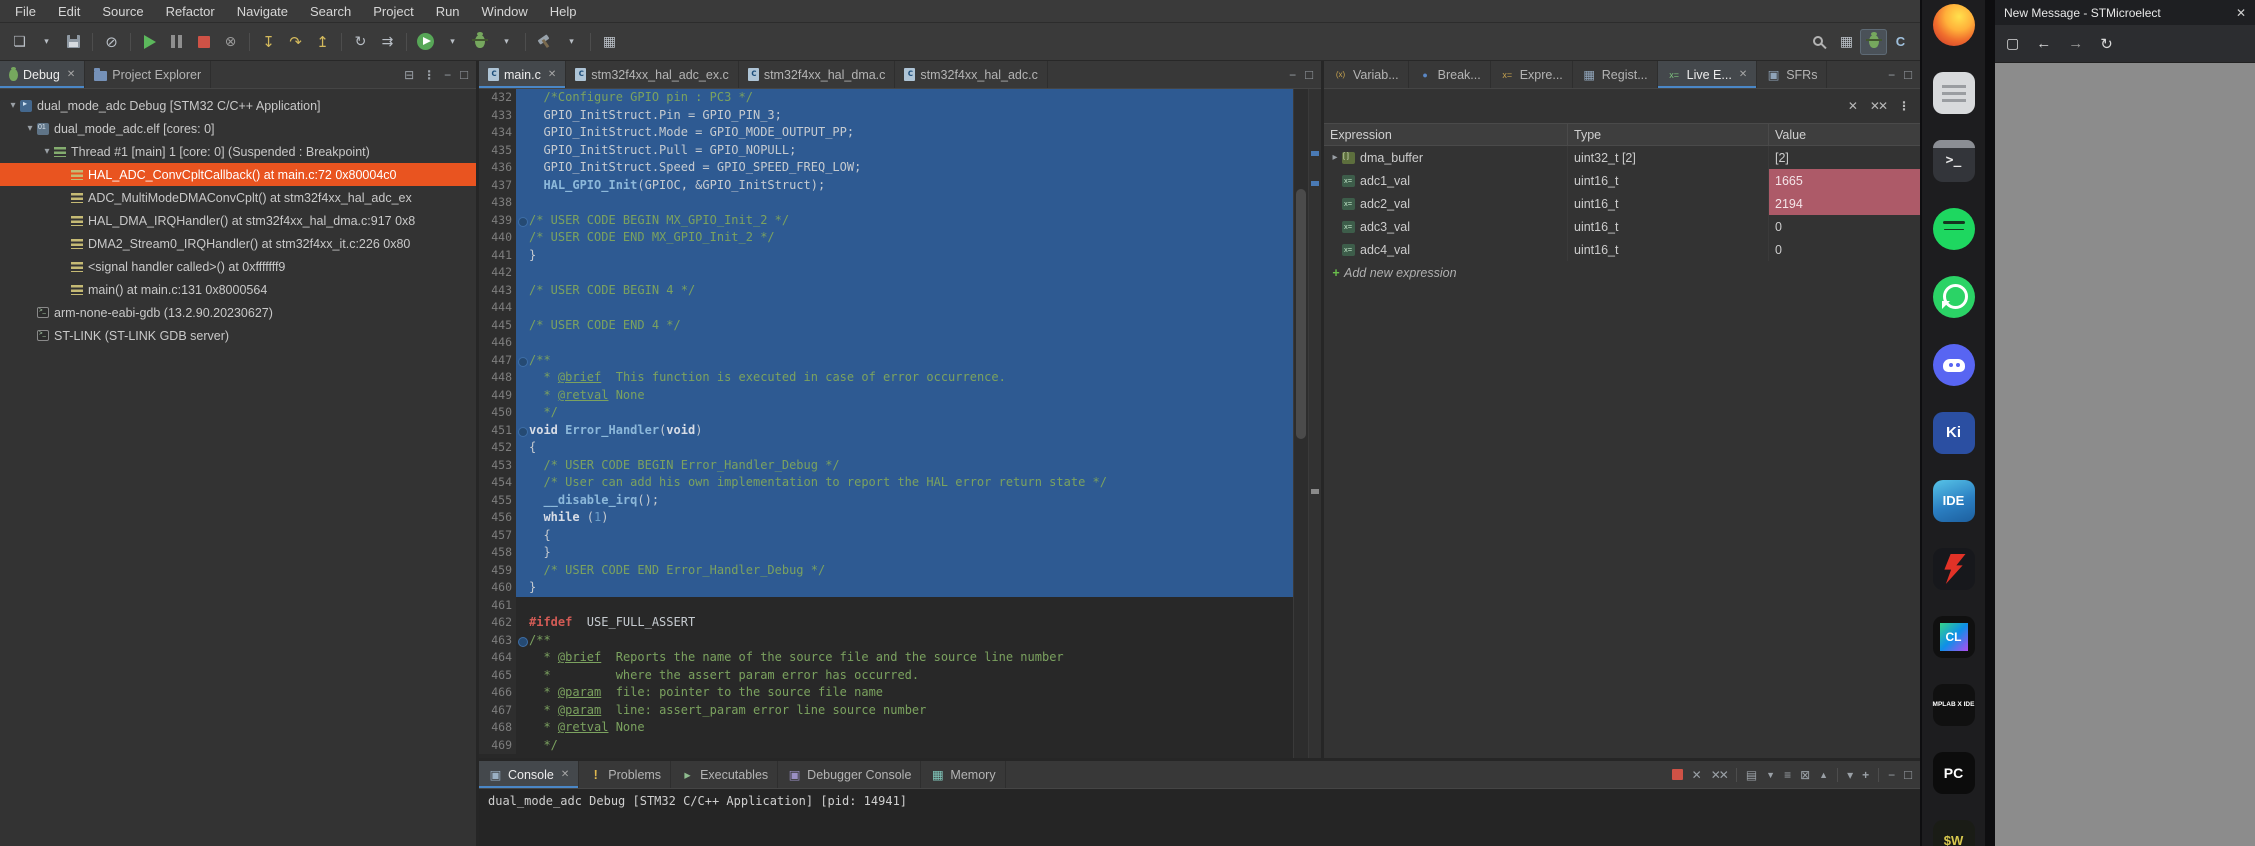  I want to click on column-header-expression: Expression, so click(1446, 134).